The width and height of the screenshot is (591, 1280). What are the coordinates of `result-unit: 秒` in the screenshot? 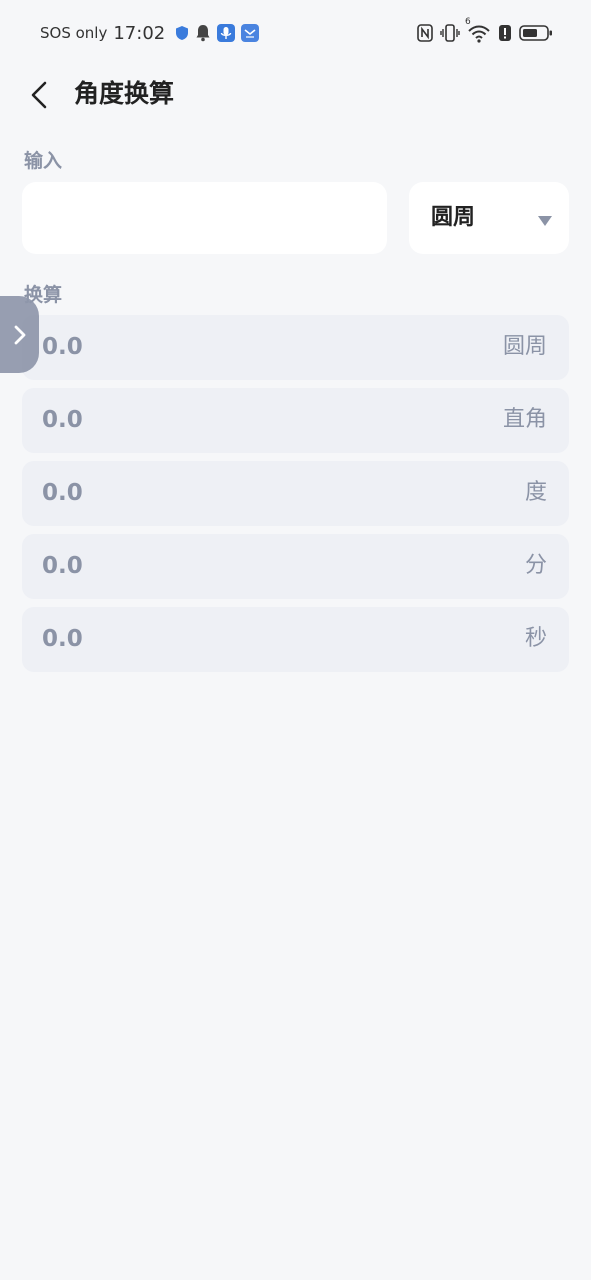 It's located at (535, 638).